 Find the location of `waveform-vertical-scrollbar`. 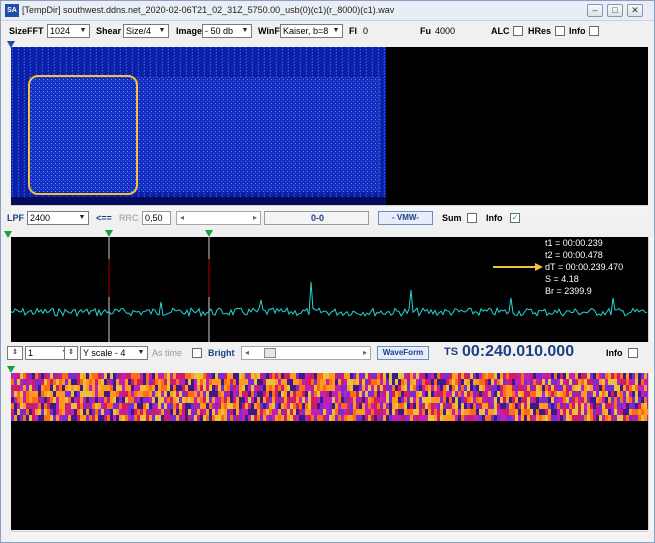

waveform-vertical-scrollbar is located at coordinates (651, 289).